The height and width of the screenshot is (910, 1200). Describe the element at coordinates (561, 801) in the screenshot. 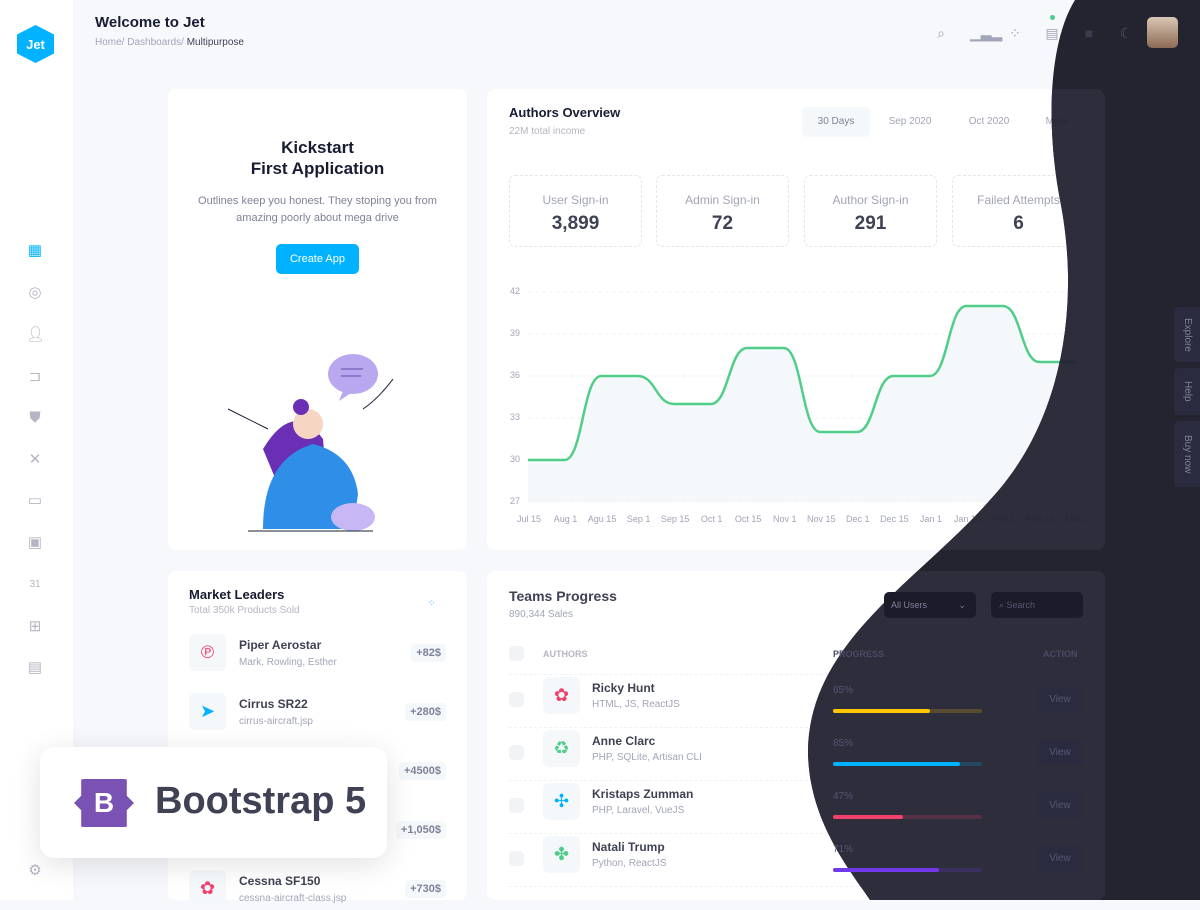

I see `pinwheel-icon: ✣` at that location.